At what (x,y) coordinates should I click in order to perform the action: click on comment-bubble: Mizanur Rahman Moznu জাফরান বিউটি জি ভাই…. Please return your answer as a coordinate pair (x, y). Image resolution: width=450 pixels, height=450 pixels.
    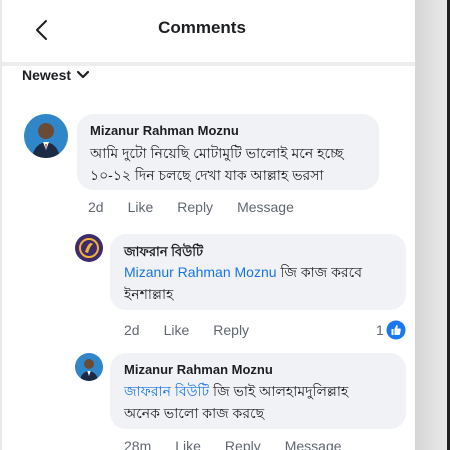
    Looking at the image, I should click on (258, 391).